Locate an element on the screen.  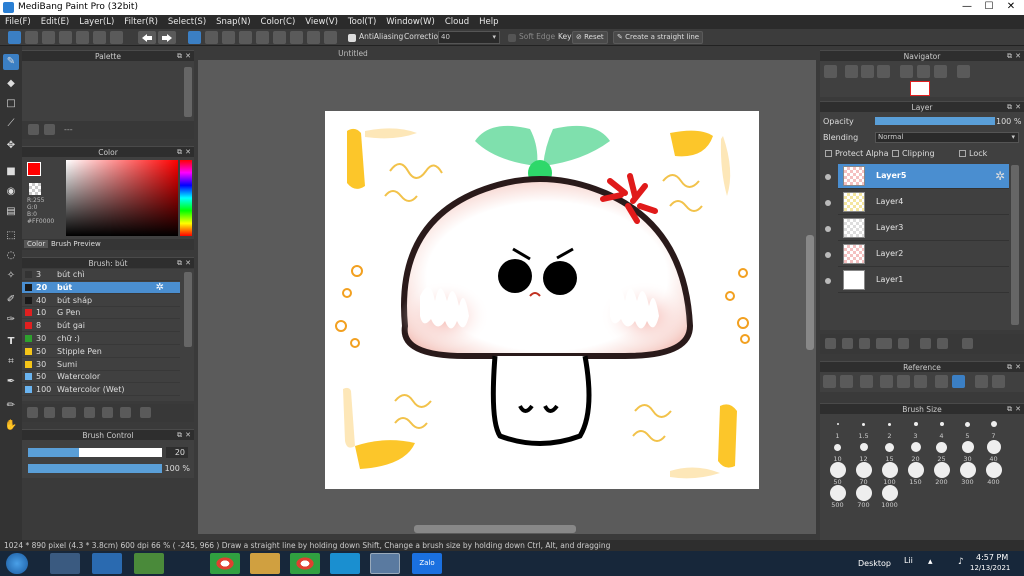
brush-size-preset: 30 is located at coordinates (967, 451).